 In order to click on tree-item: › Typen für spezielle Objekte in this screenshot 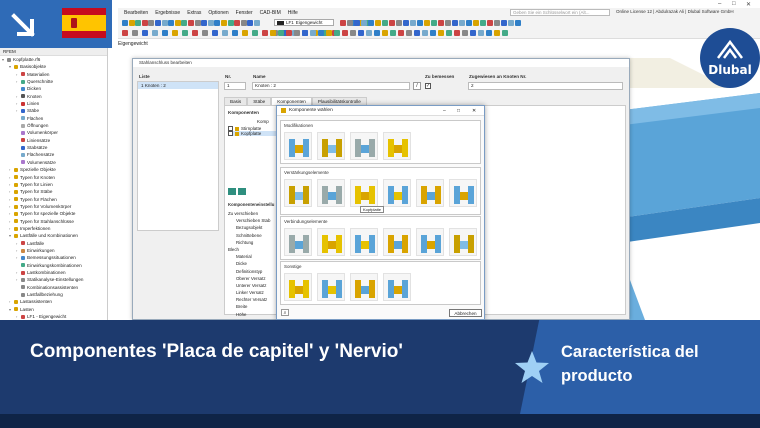, I will do `click(53, 213)`.